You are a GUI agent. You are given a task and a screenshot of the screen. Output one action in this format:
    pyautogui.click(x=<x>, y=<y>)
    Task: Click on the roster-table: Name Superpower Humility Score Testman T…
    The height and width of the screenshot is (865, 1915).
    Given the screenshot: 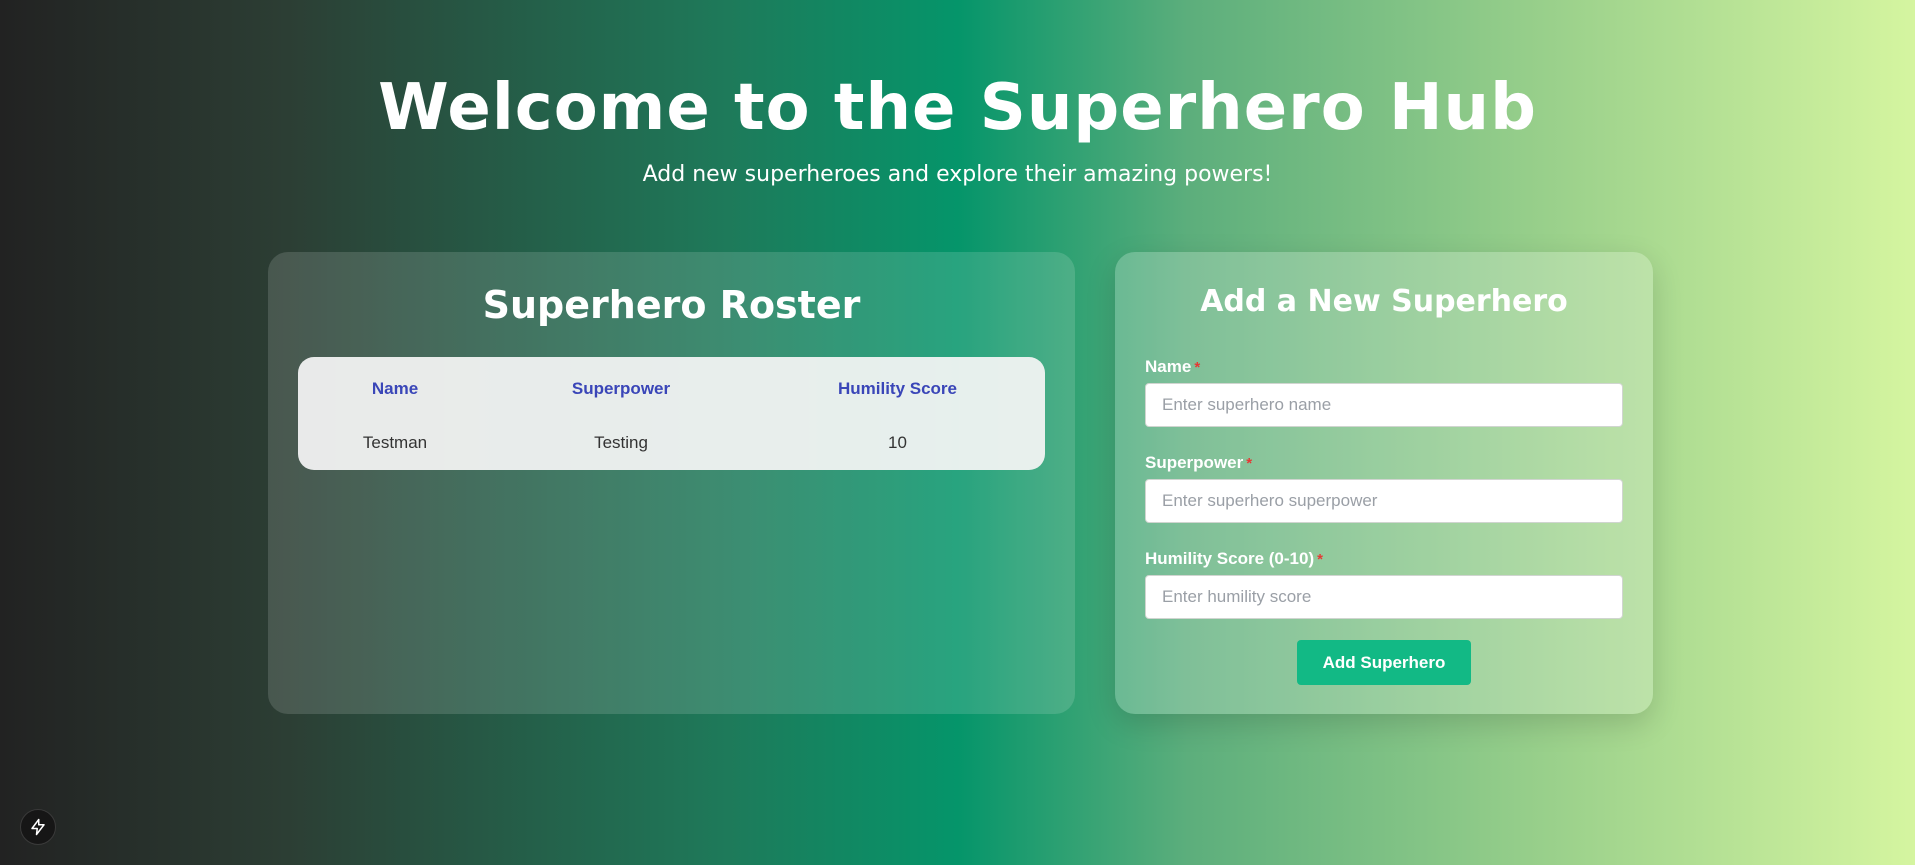 What is the action you would take?
    pyautogui.click(x=671, y=415)
    